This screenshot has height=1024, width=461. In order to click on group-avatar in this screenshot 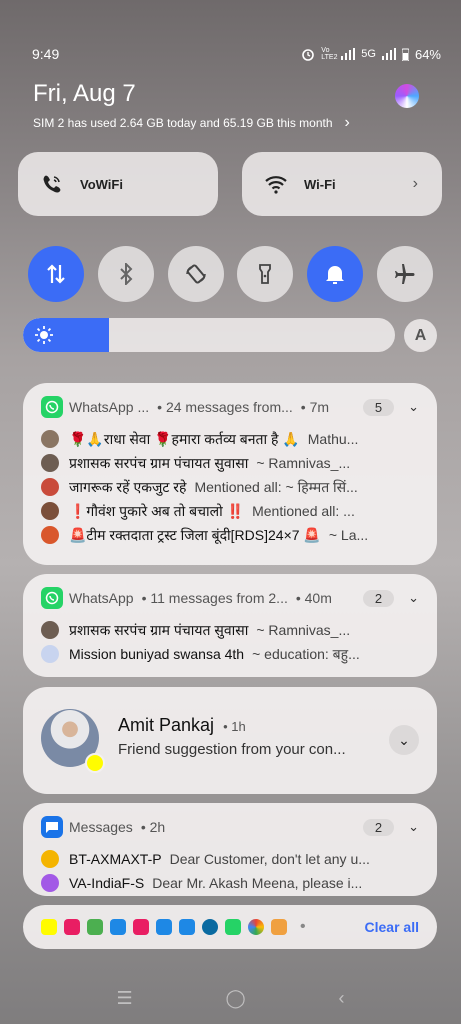, I will do `click(50, 654)`.